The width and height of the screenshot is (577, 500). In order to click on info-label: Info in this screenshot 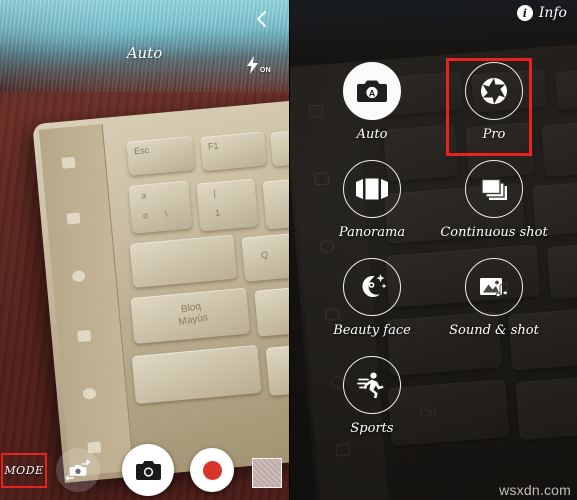, I will do `click(552, 13)`.